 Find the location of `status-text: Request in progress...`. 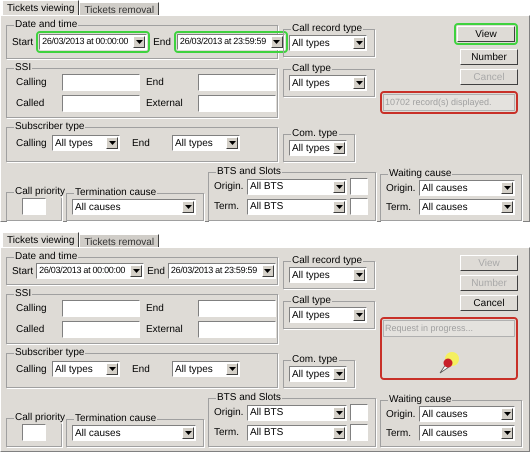

status-text: Request in progress... is located at coordinates (449, 328).